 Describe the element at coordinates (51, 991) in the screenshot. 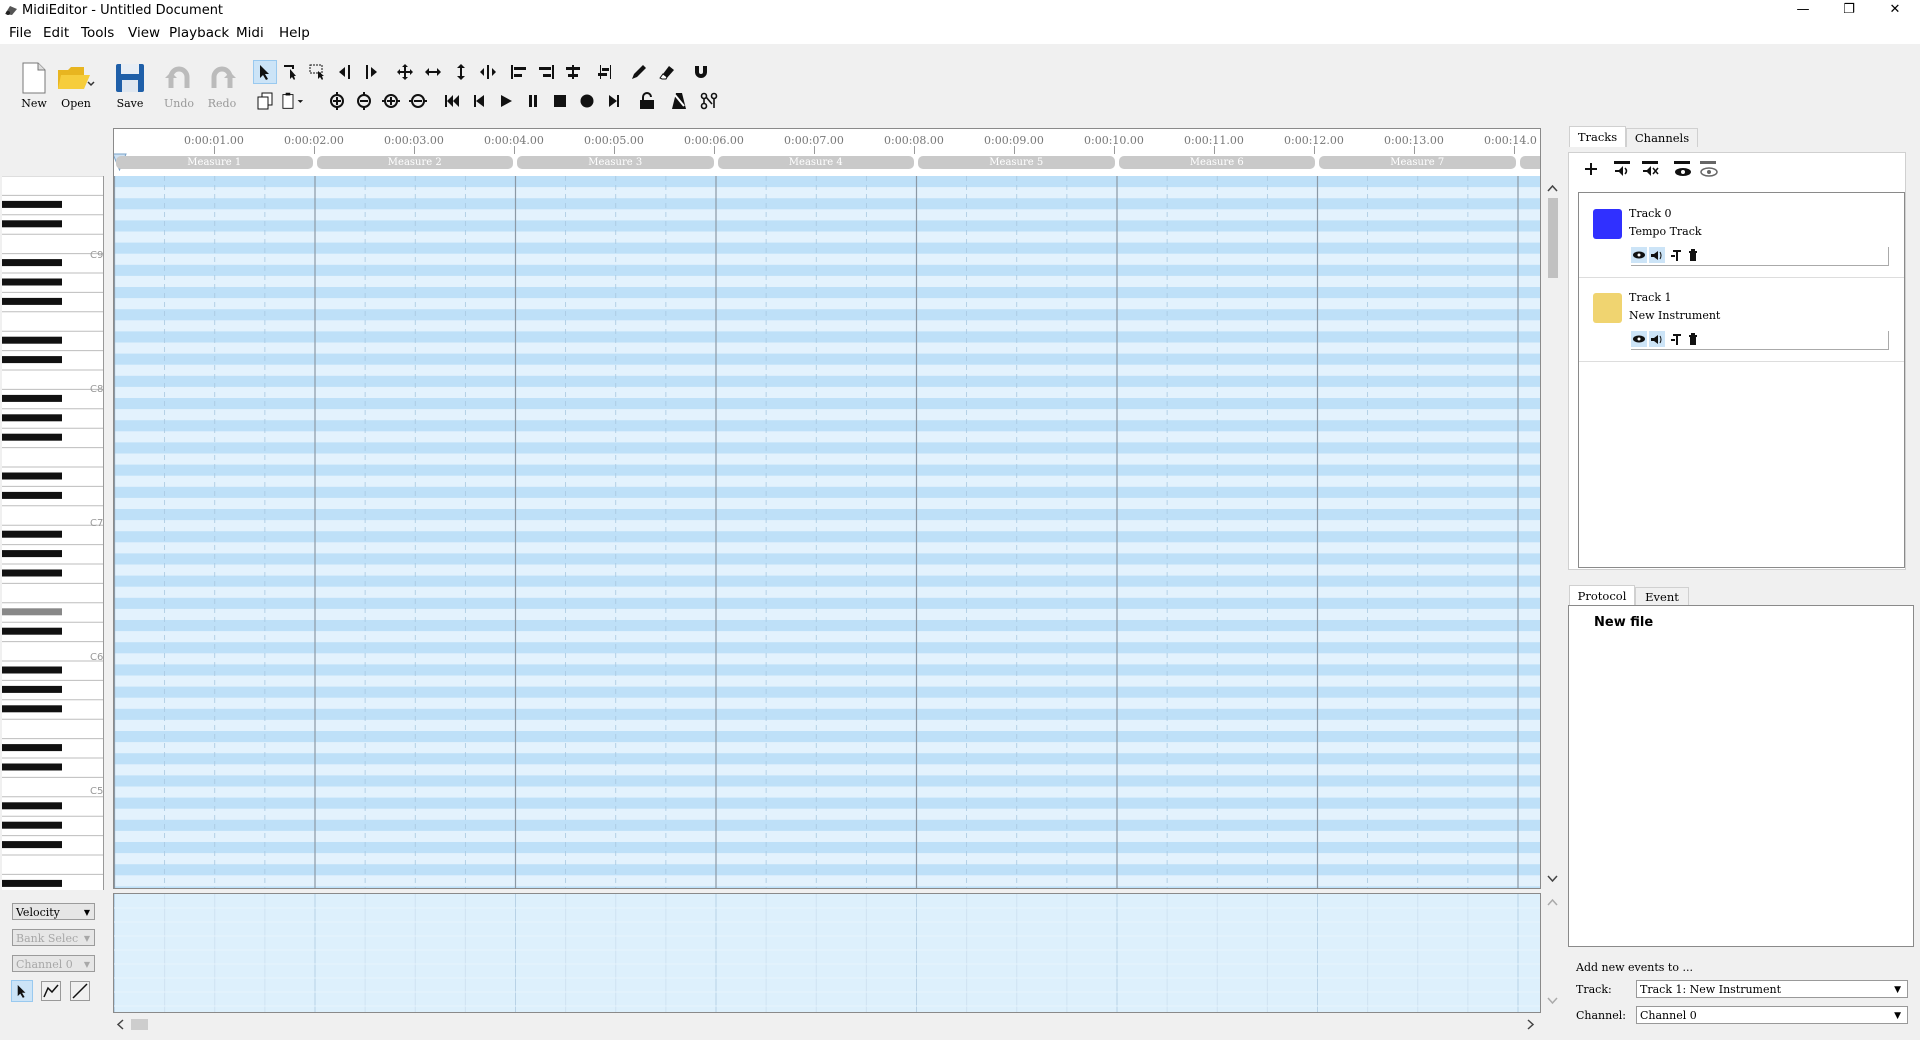

I see `freehand-tool-button` at that location.